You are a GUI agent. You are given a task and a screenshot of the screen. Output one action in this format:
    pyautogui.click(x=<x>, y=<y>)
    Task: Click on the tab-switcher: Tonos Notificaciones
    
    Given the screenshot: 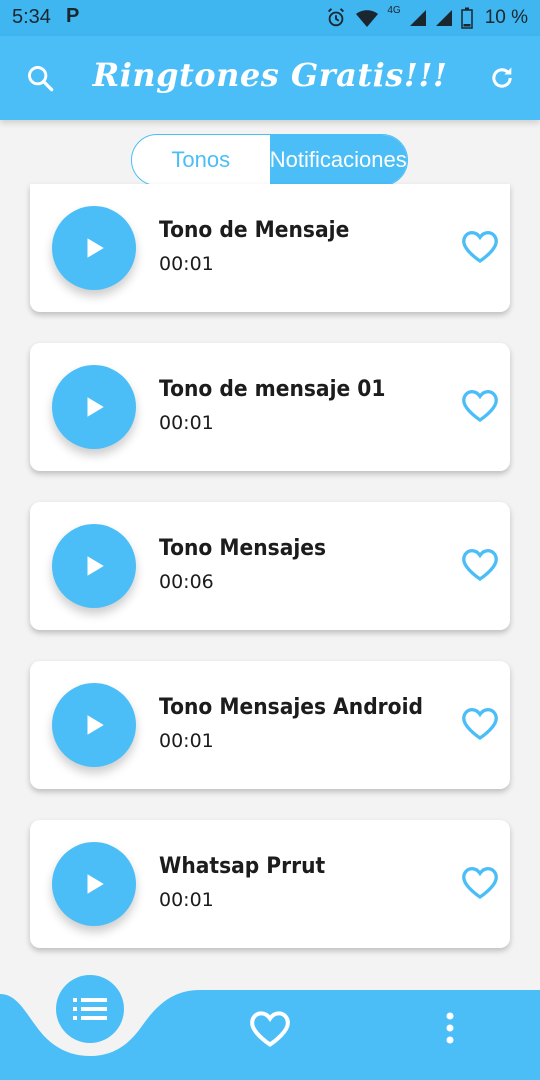 What is the action you would take?
    pyautogui.click(x=269, y=160)
    